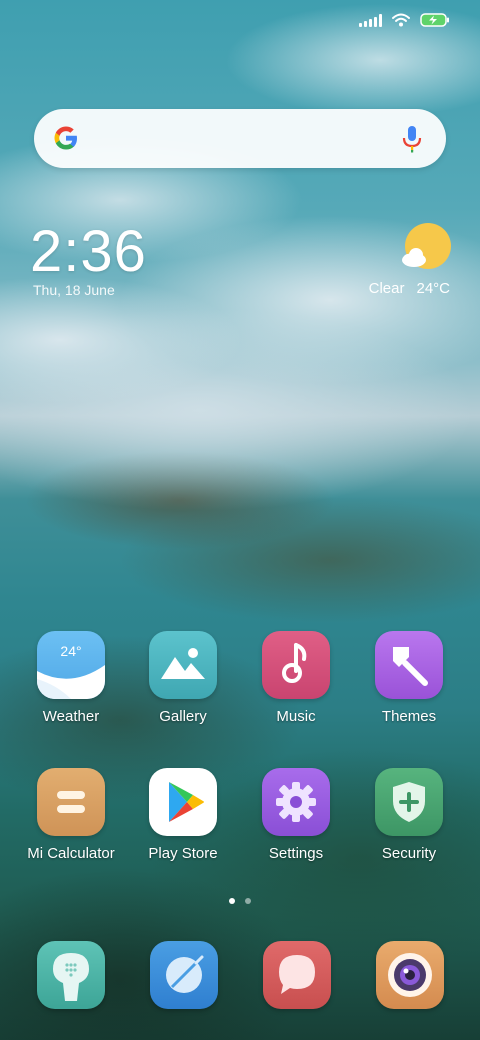 This screenshot has height=1040, width=480. Describe the element at coordinates (409, 853) in the screenshot. I see `app-label: Security` at that location.